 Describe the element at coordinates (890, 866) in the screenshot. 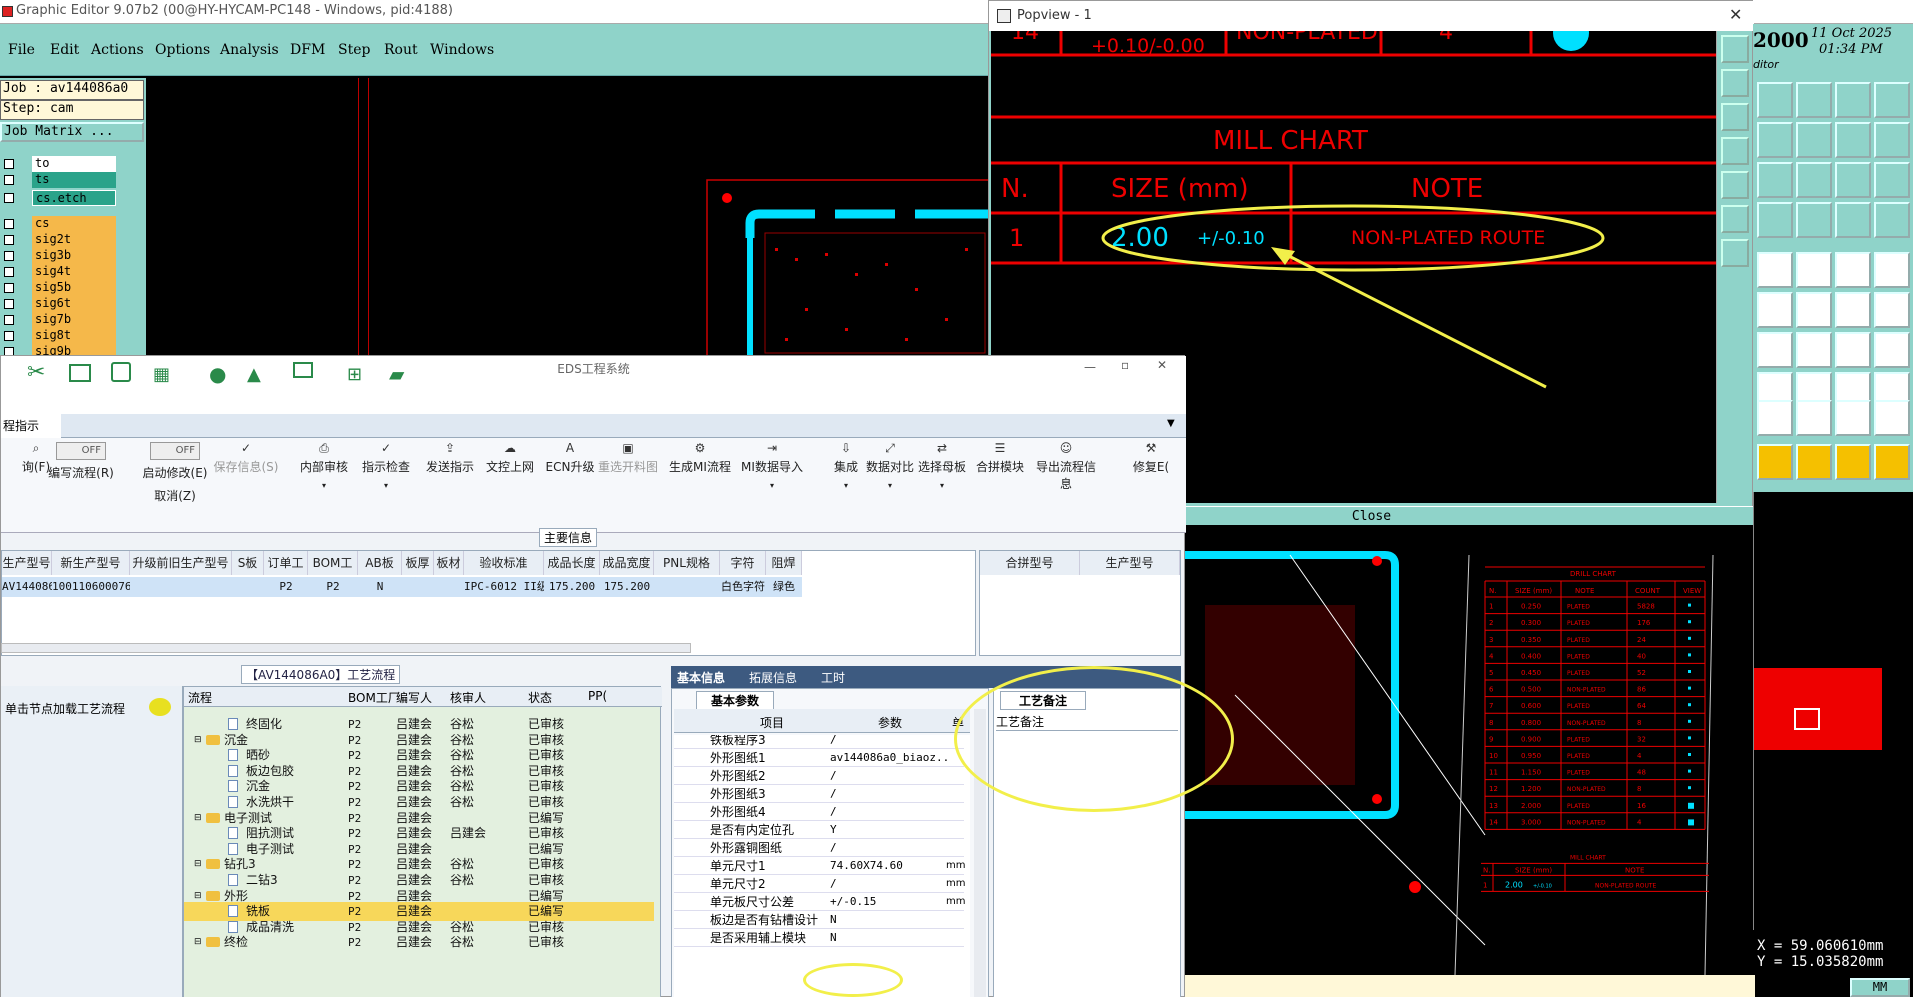

I see `param-value: 74.60X74.60` at that location.